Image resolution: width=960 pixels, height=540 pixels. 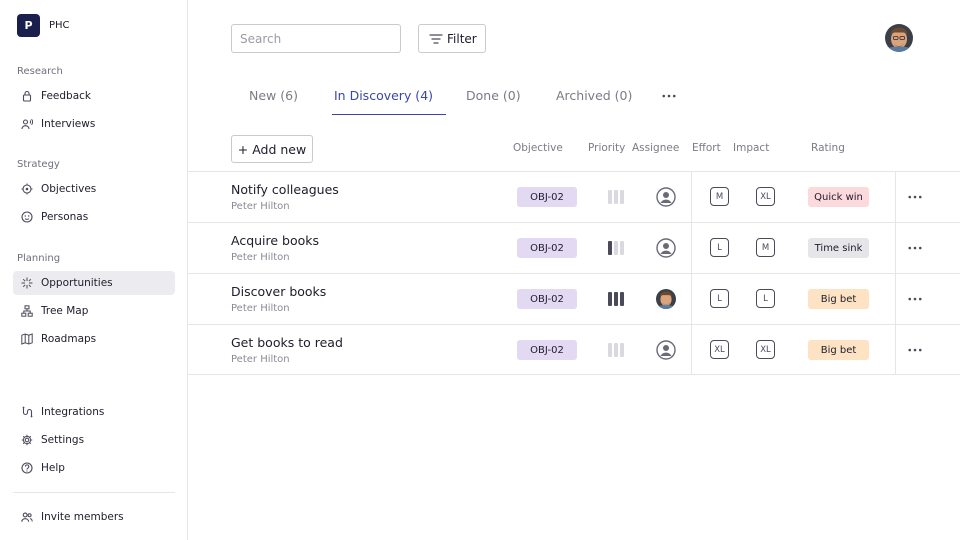 I want to click on effort-badge: XL, so click(x=719, y=349).